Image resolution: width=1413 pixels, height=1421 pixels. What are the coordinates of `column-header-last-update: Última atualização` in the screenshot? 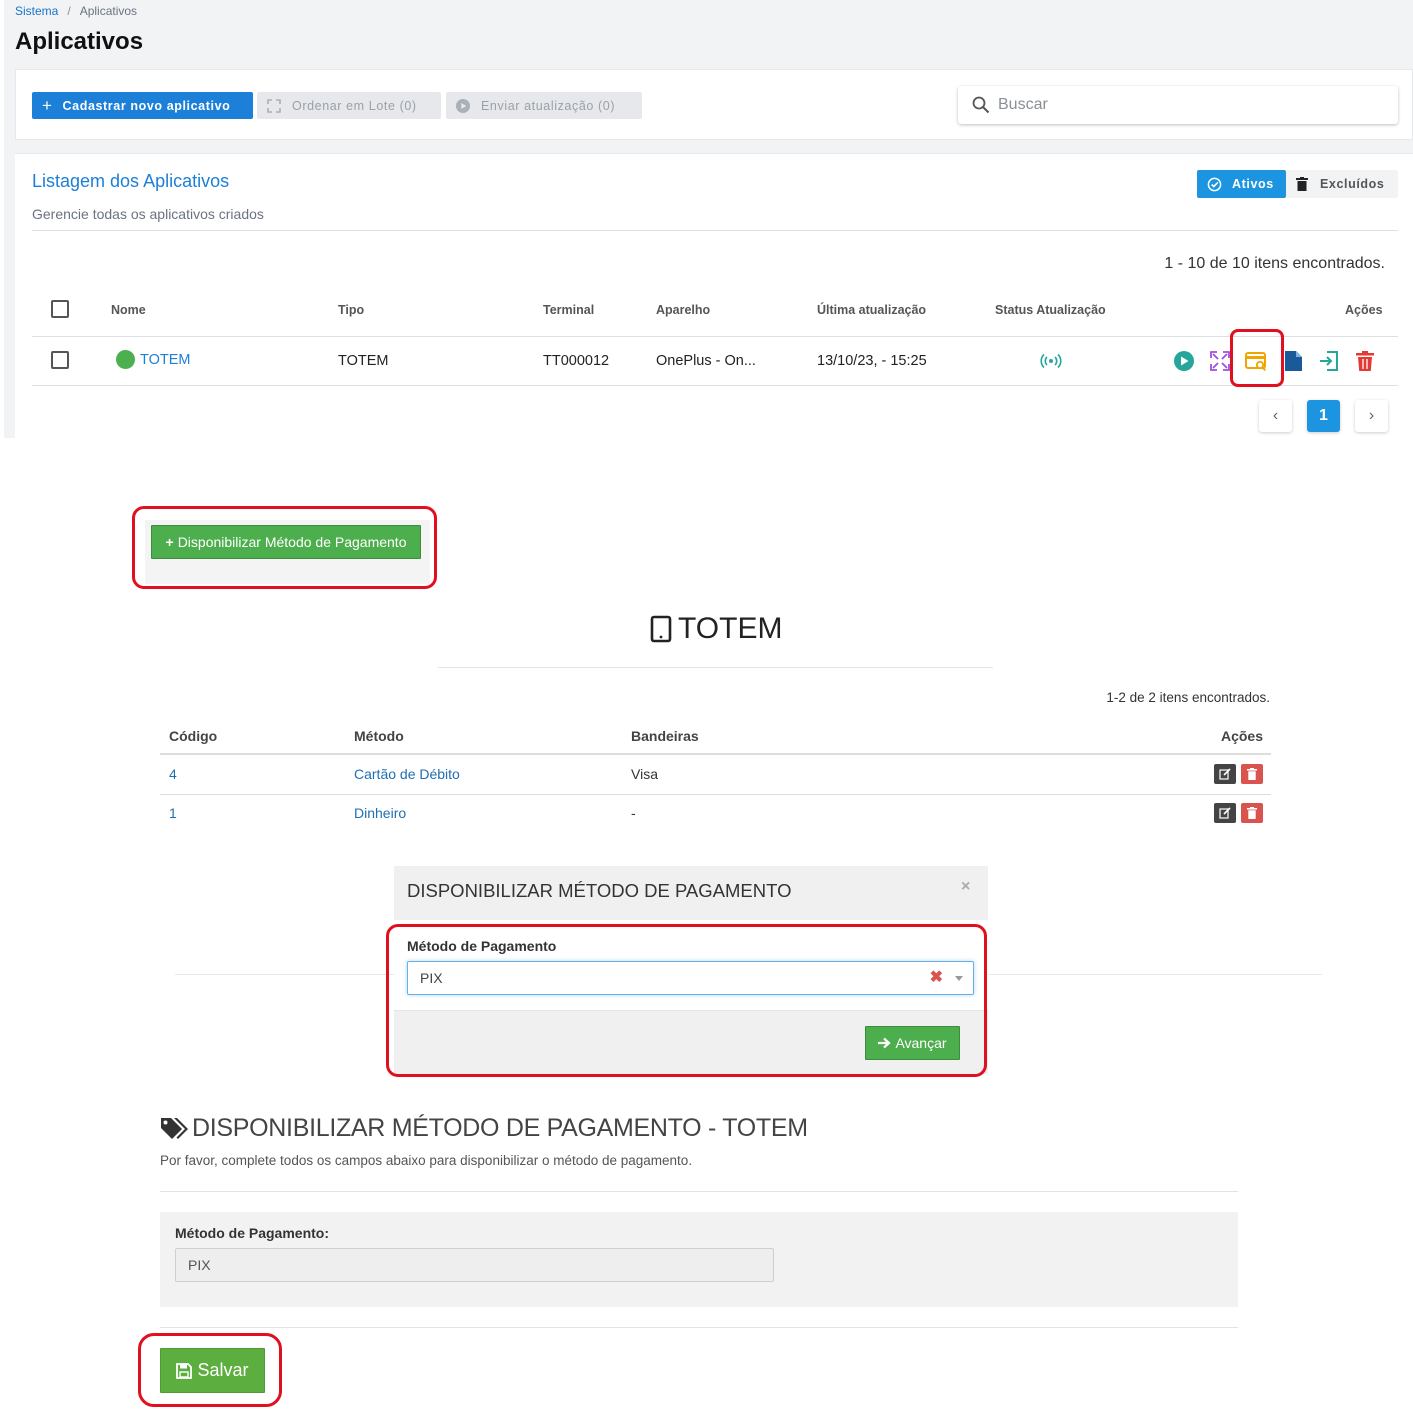 It's located at (871, 310).